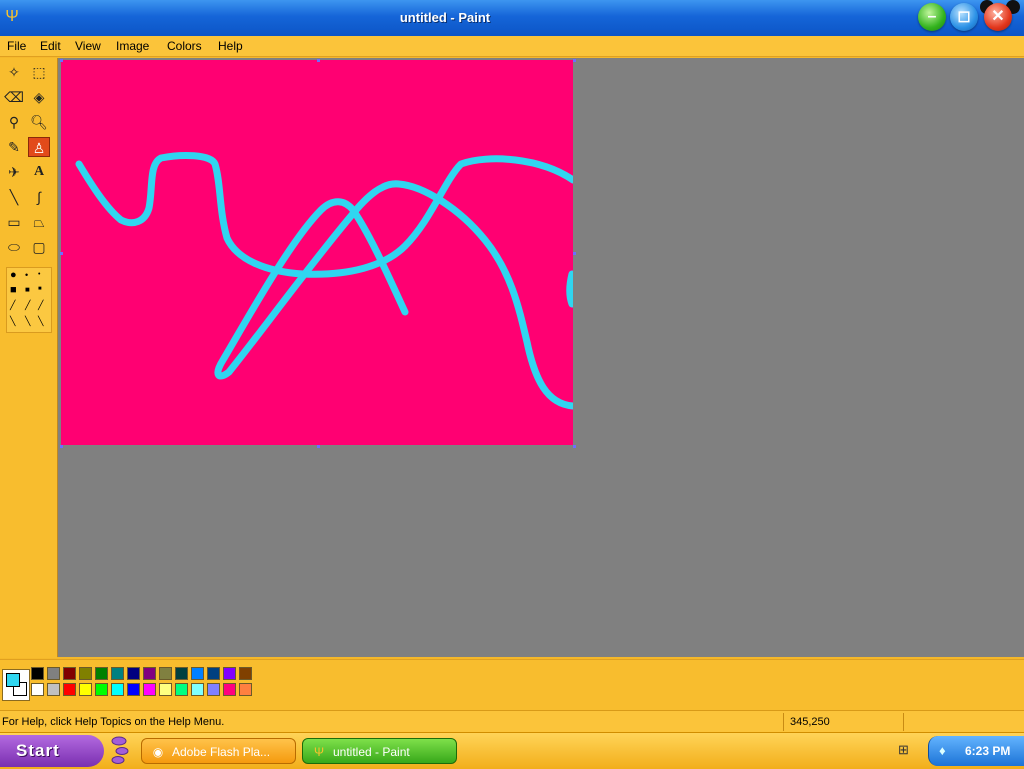  What do you see at coordinates (998, 17) in the screenshot?
I see `close-button: ✕` at bounding box center [998, 17].